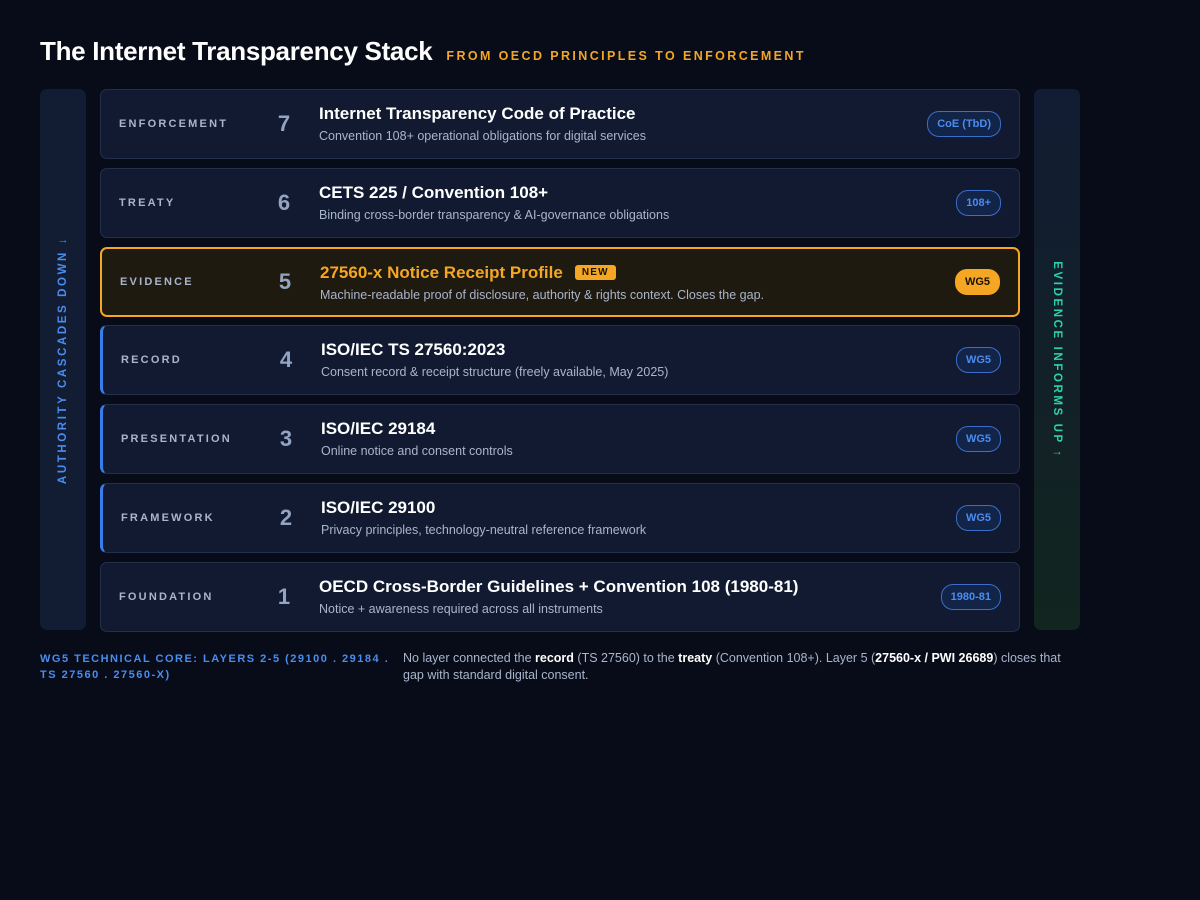  Describe the element at coordinates (483, 508) in the screenshot. I see `layer-title: ISO/IEC 29100` at that location.